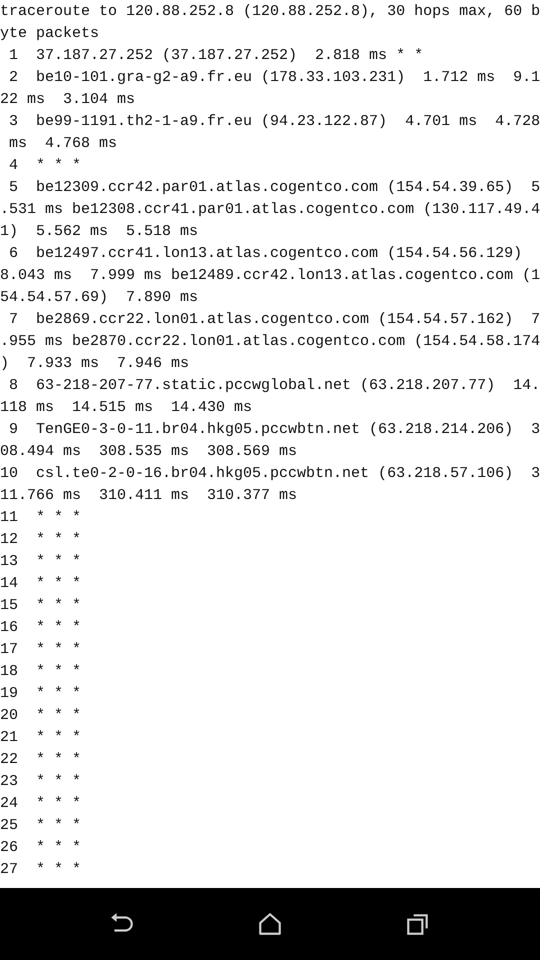 The width and height of the screenshot is (540, 960). Describe the element at coordinates (41, 760) in the screenshot. I see `terminal-line: 22 * * *` at that location.